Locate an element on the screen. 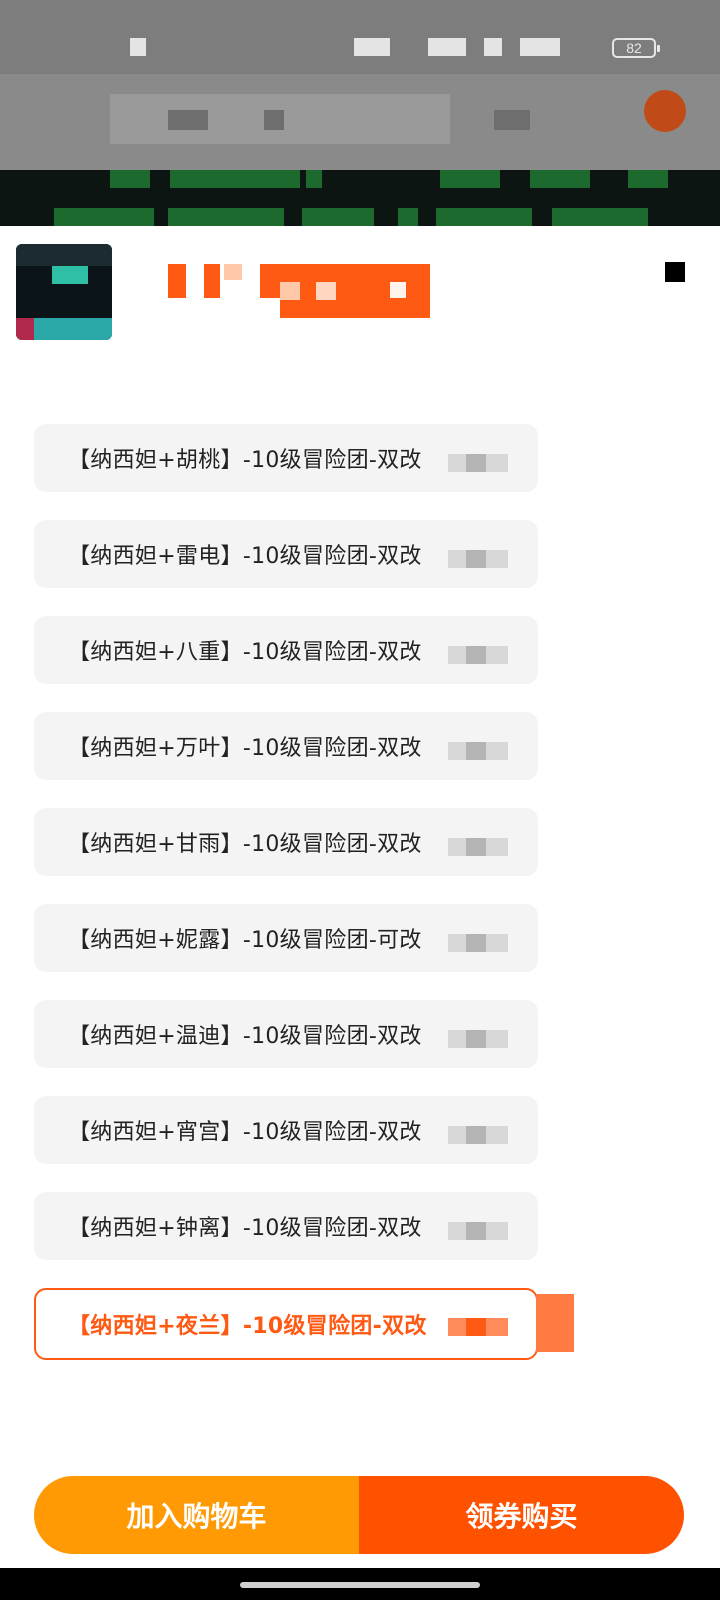 This screenshot has width=720, height=1600. cart-badge-icon is located at coordinates (665, 111).